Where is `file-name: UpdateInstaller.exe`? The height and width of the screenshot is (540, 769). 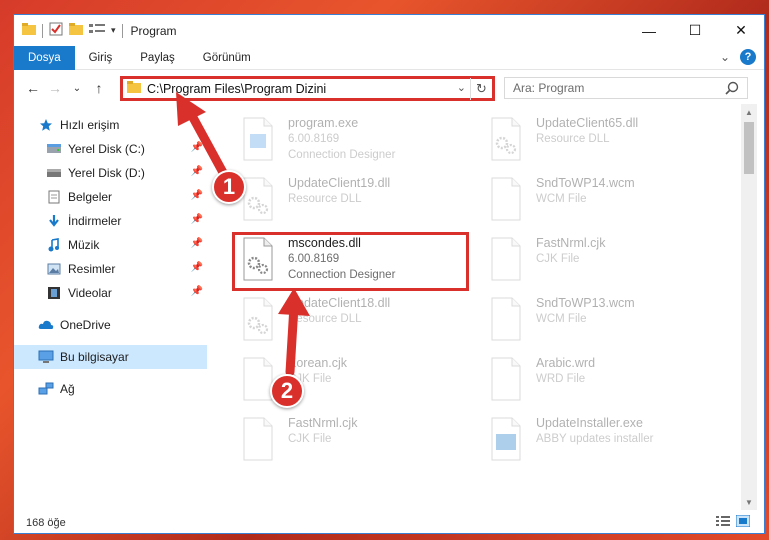
file-name: UpdateInstaller.exe is located at coordinates (590, 423).